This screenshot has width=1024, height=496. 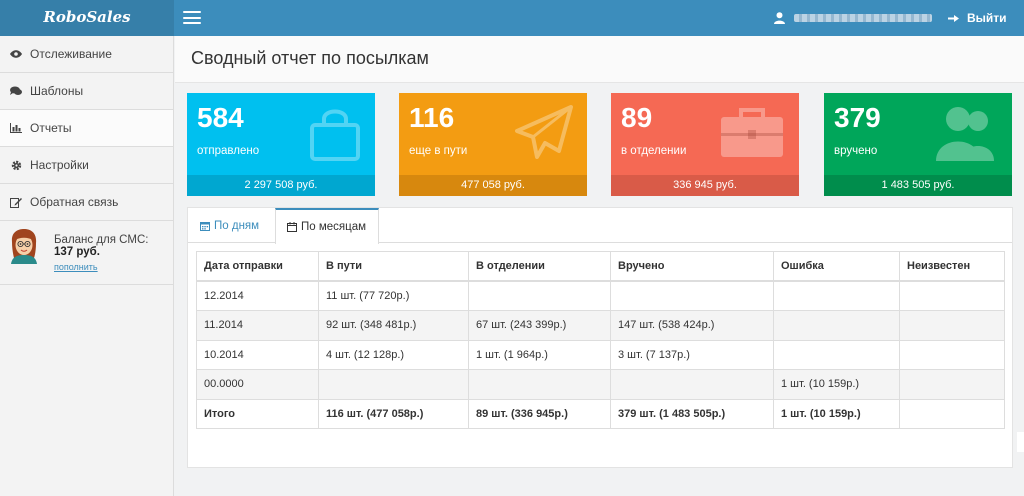 I want to click on shopping-bag-icon, so click(x=335, y=135).